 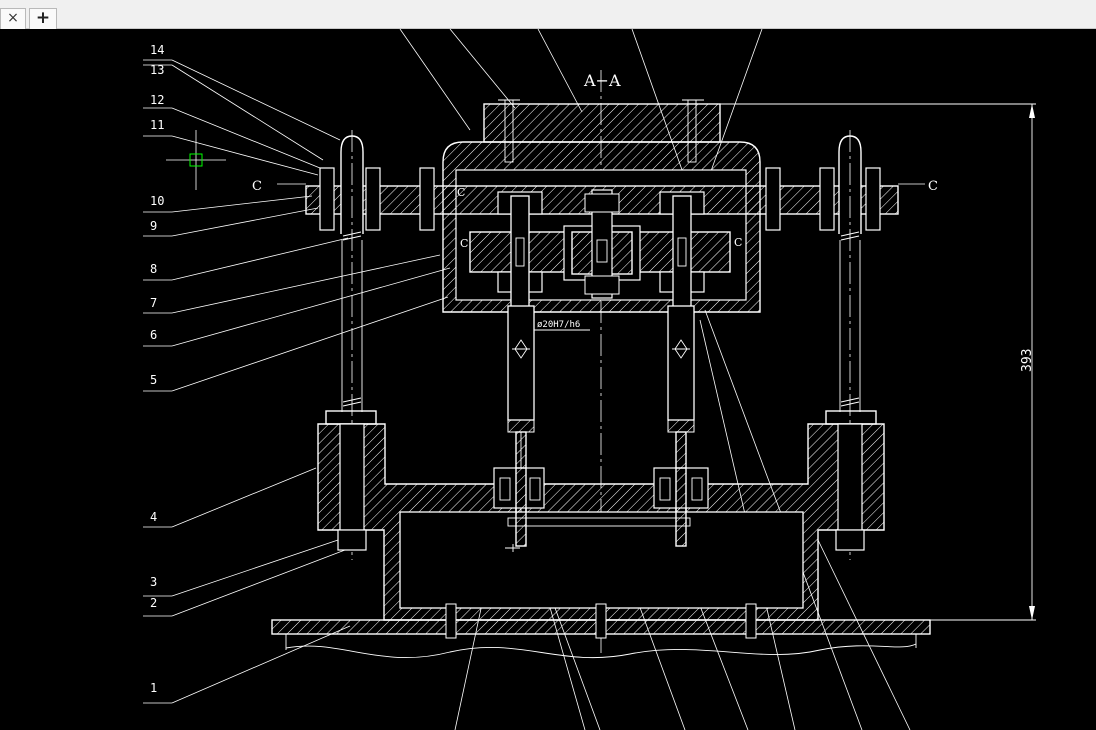 I want to click on part-label: 14, so click(x=157, y=50).